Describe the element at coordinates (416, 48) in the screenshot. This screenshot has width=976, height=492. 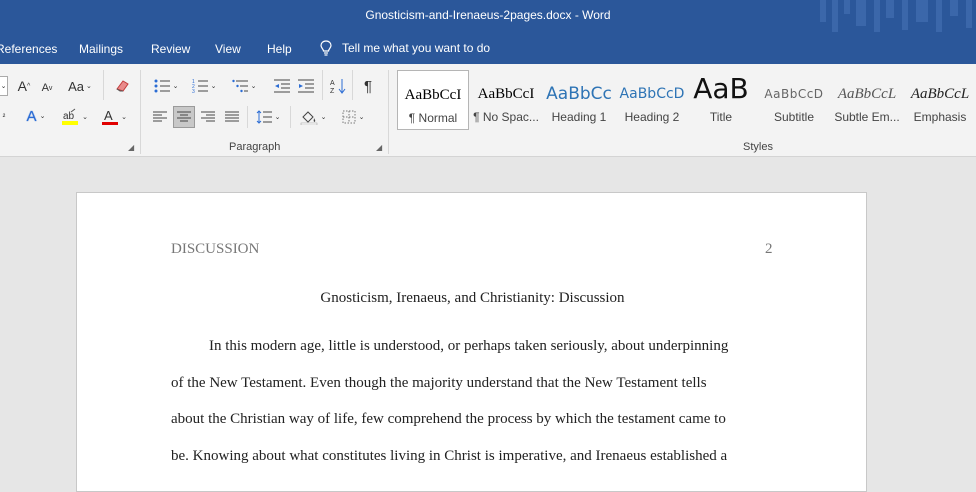
I see `tell-me-label: Tell me what you want to do` at that location.